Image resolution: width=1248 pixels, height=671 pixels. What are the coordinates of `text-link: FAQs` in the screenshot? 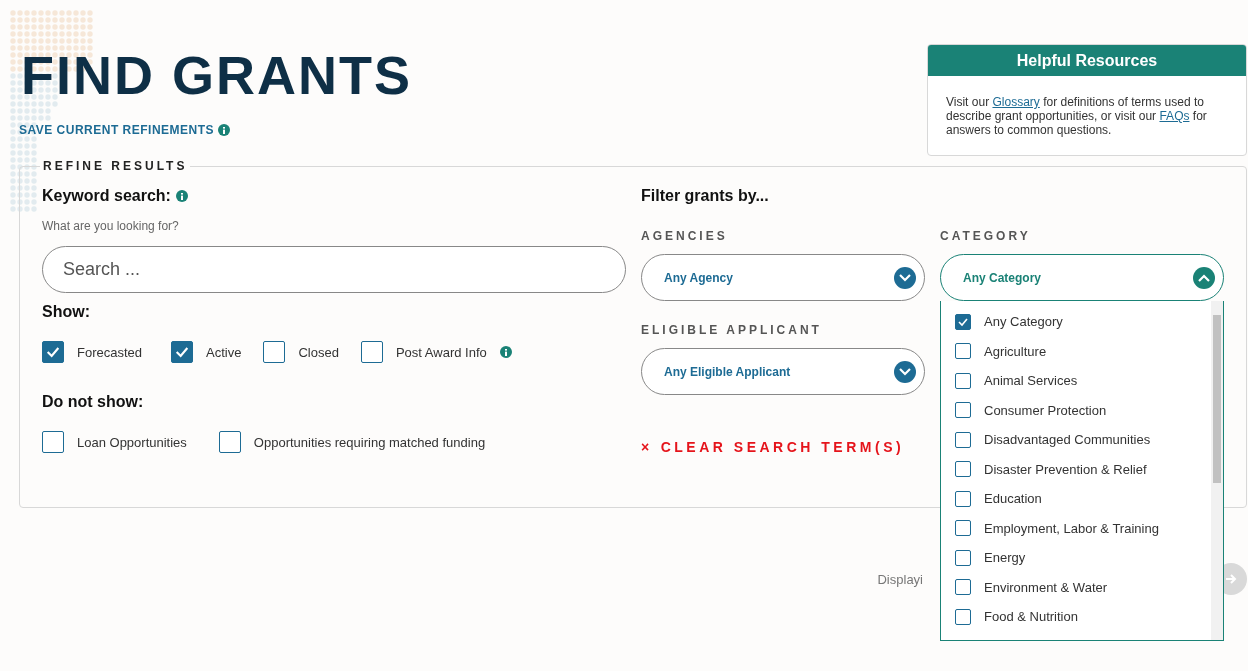 It's located at (1174, 116).